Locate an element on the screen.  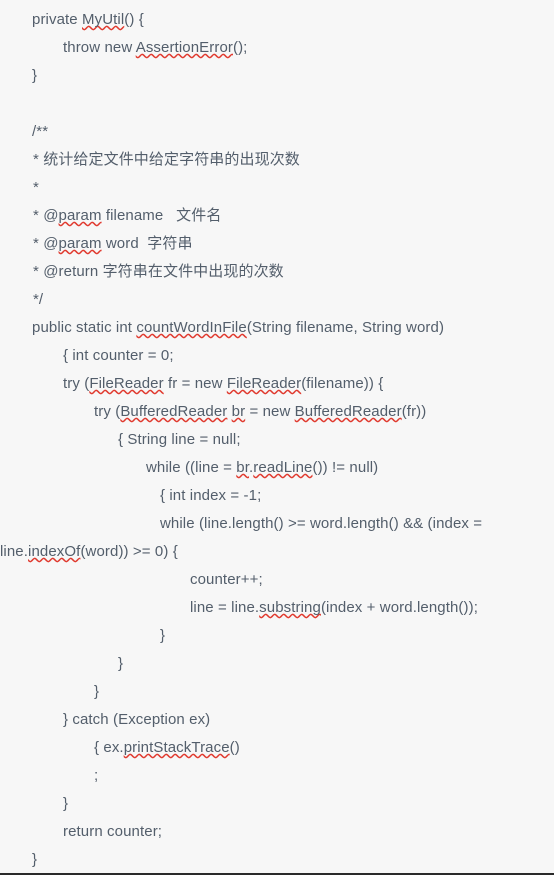
code-line: * @return 字符串在文件中出现的次数 is located at coordinates (158, 271).